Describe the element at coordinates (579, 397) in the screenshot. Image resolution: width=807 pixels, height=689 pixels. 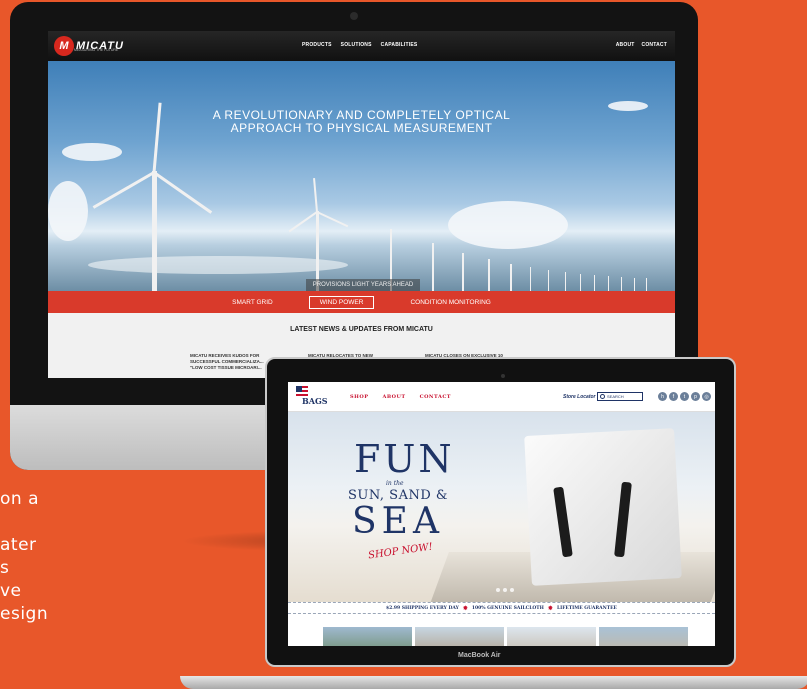
I see `store-locator-link: Store Locator` at that location.